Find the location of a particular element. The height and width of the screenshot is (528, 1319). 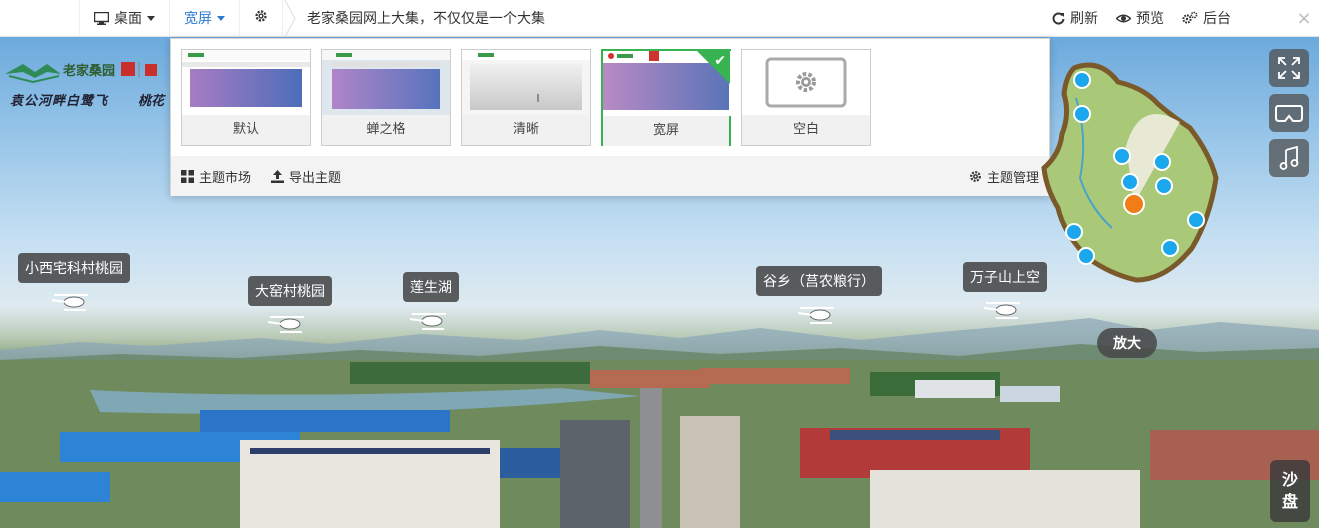

vr-mode-button is located at coordinates (1289, 113).